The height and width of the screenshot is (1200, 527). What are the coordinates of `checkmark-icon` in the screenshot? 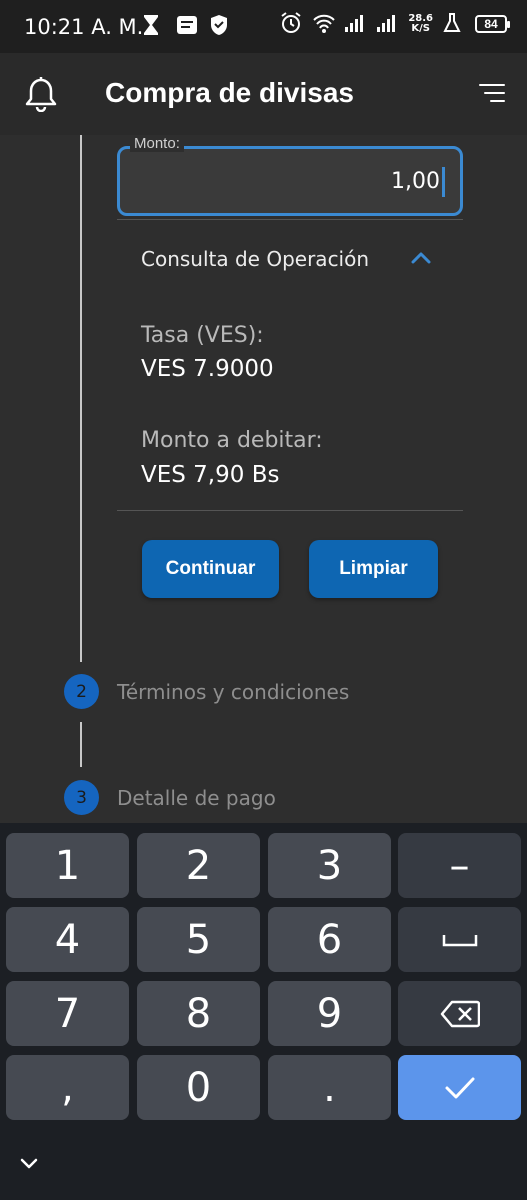 It's located at (459, 1087).